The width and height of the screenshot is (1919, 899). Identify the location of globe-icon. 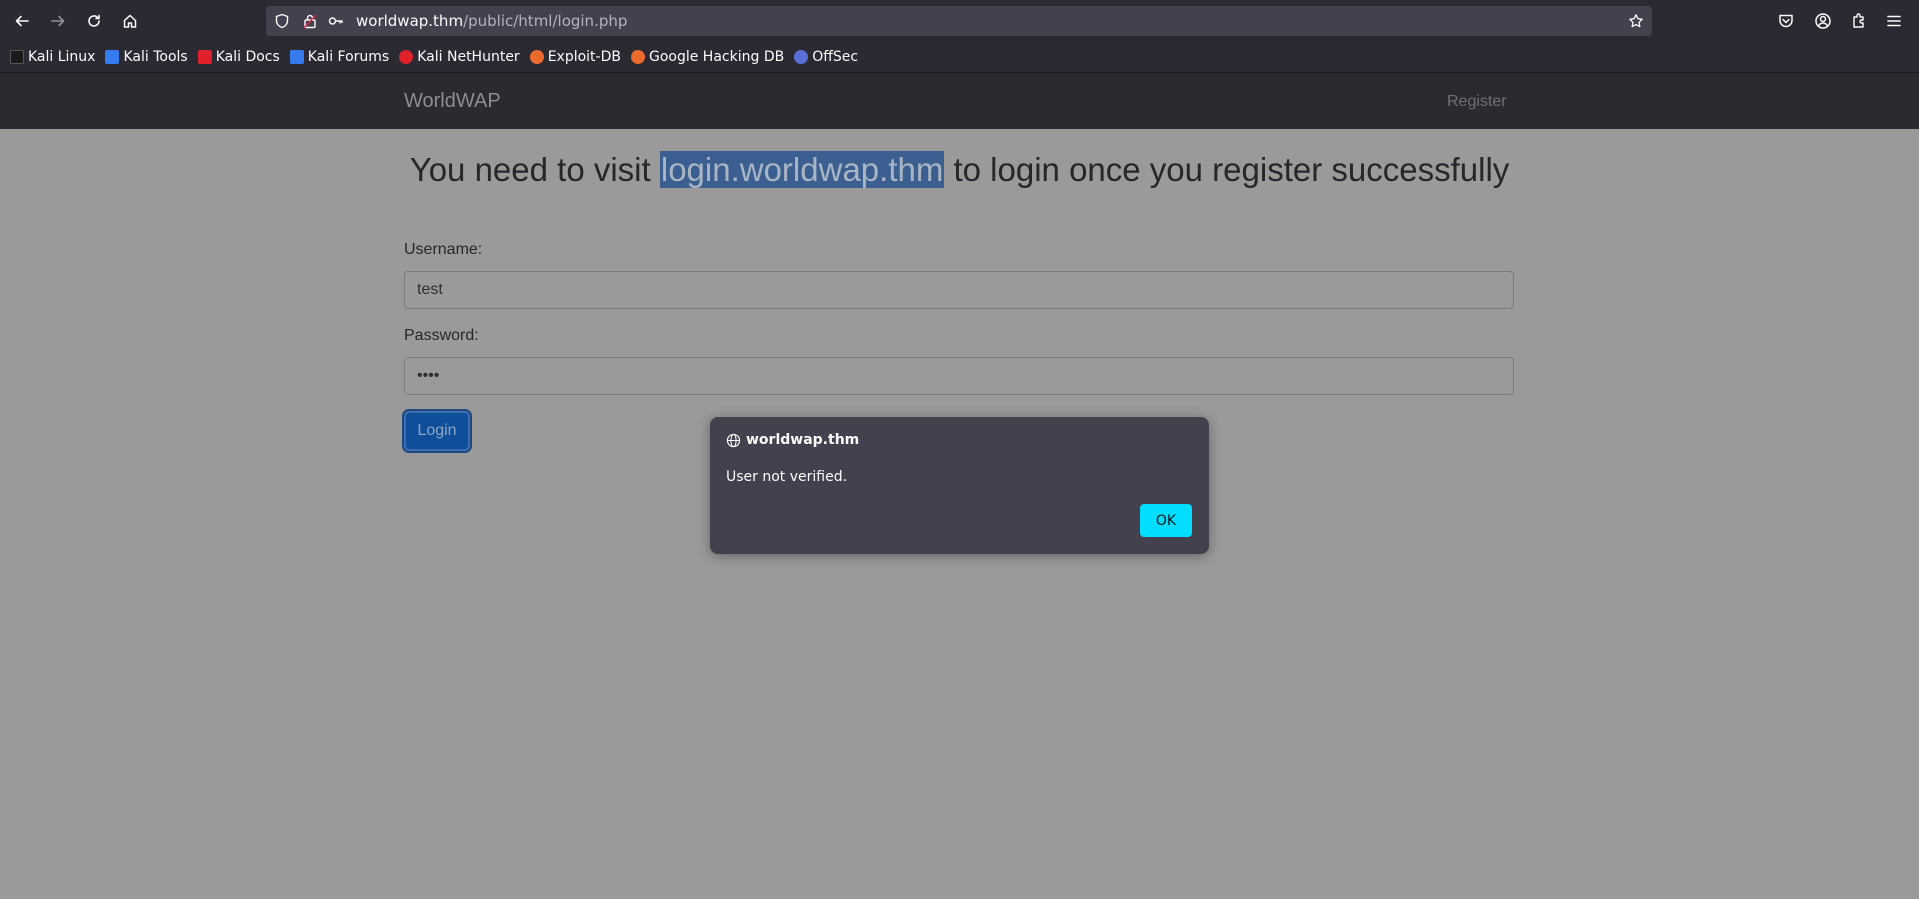
(733, 440).